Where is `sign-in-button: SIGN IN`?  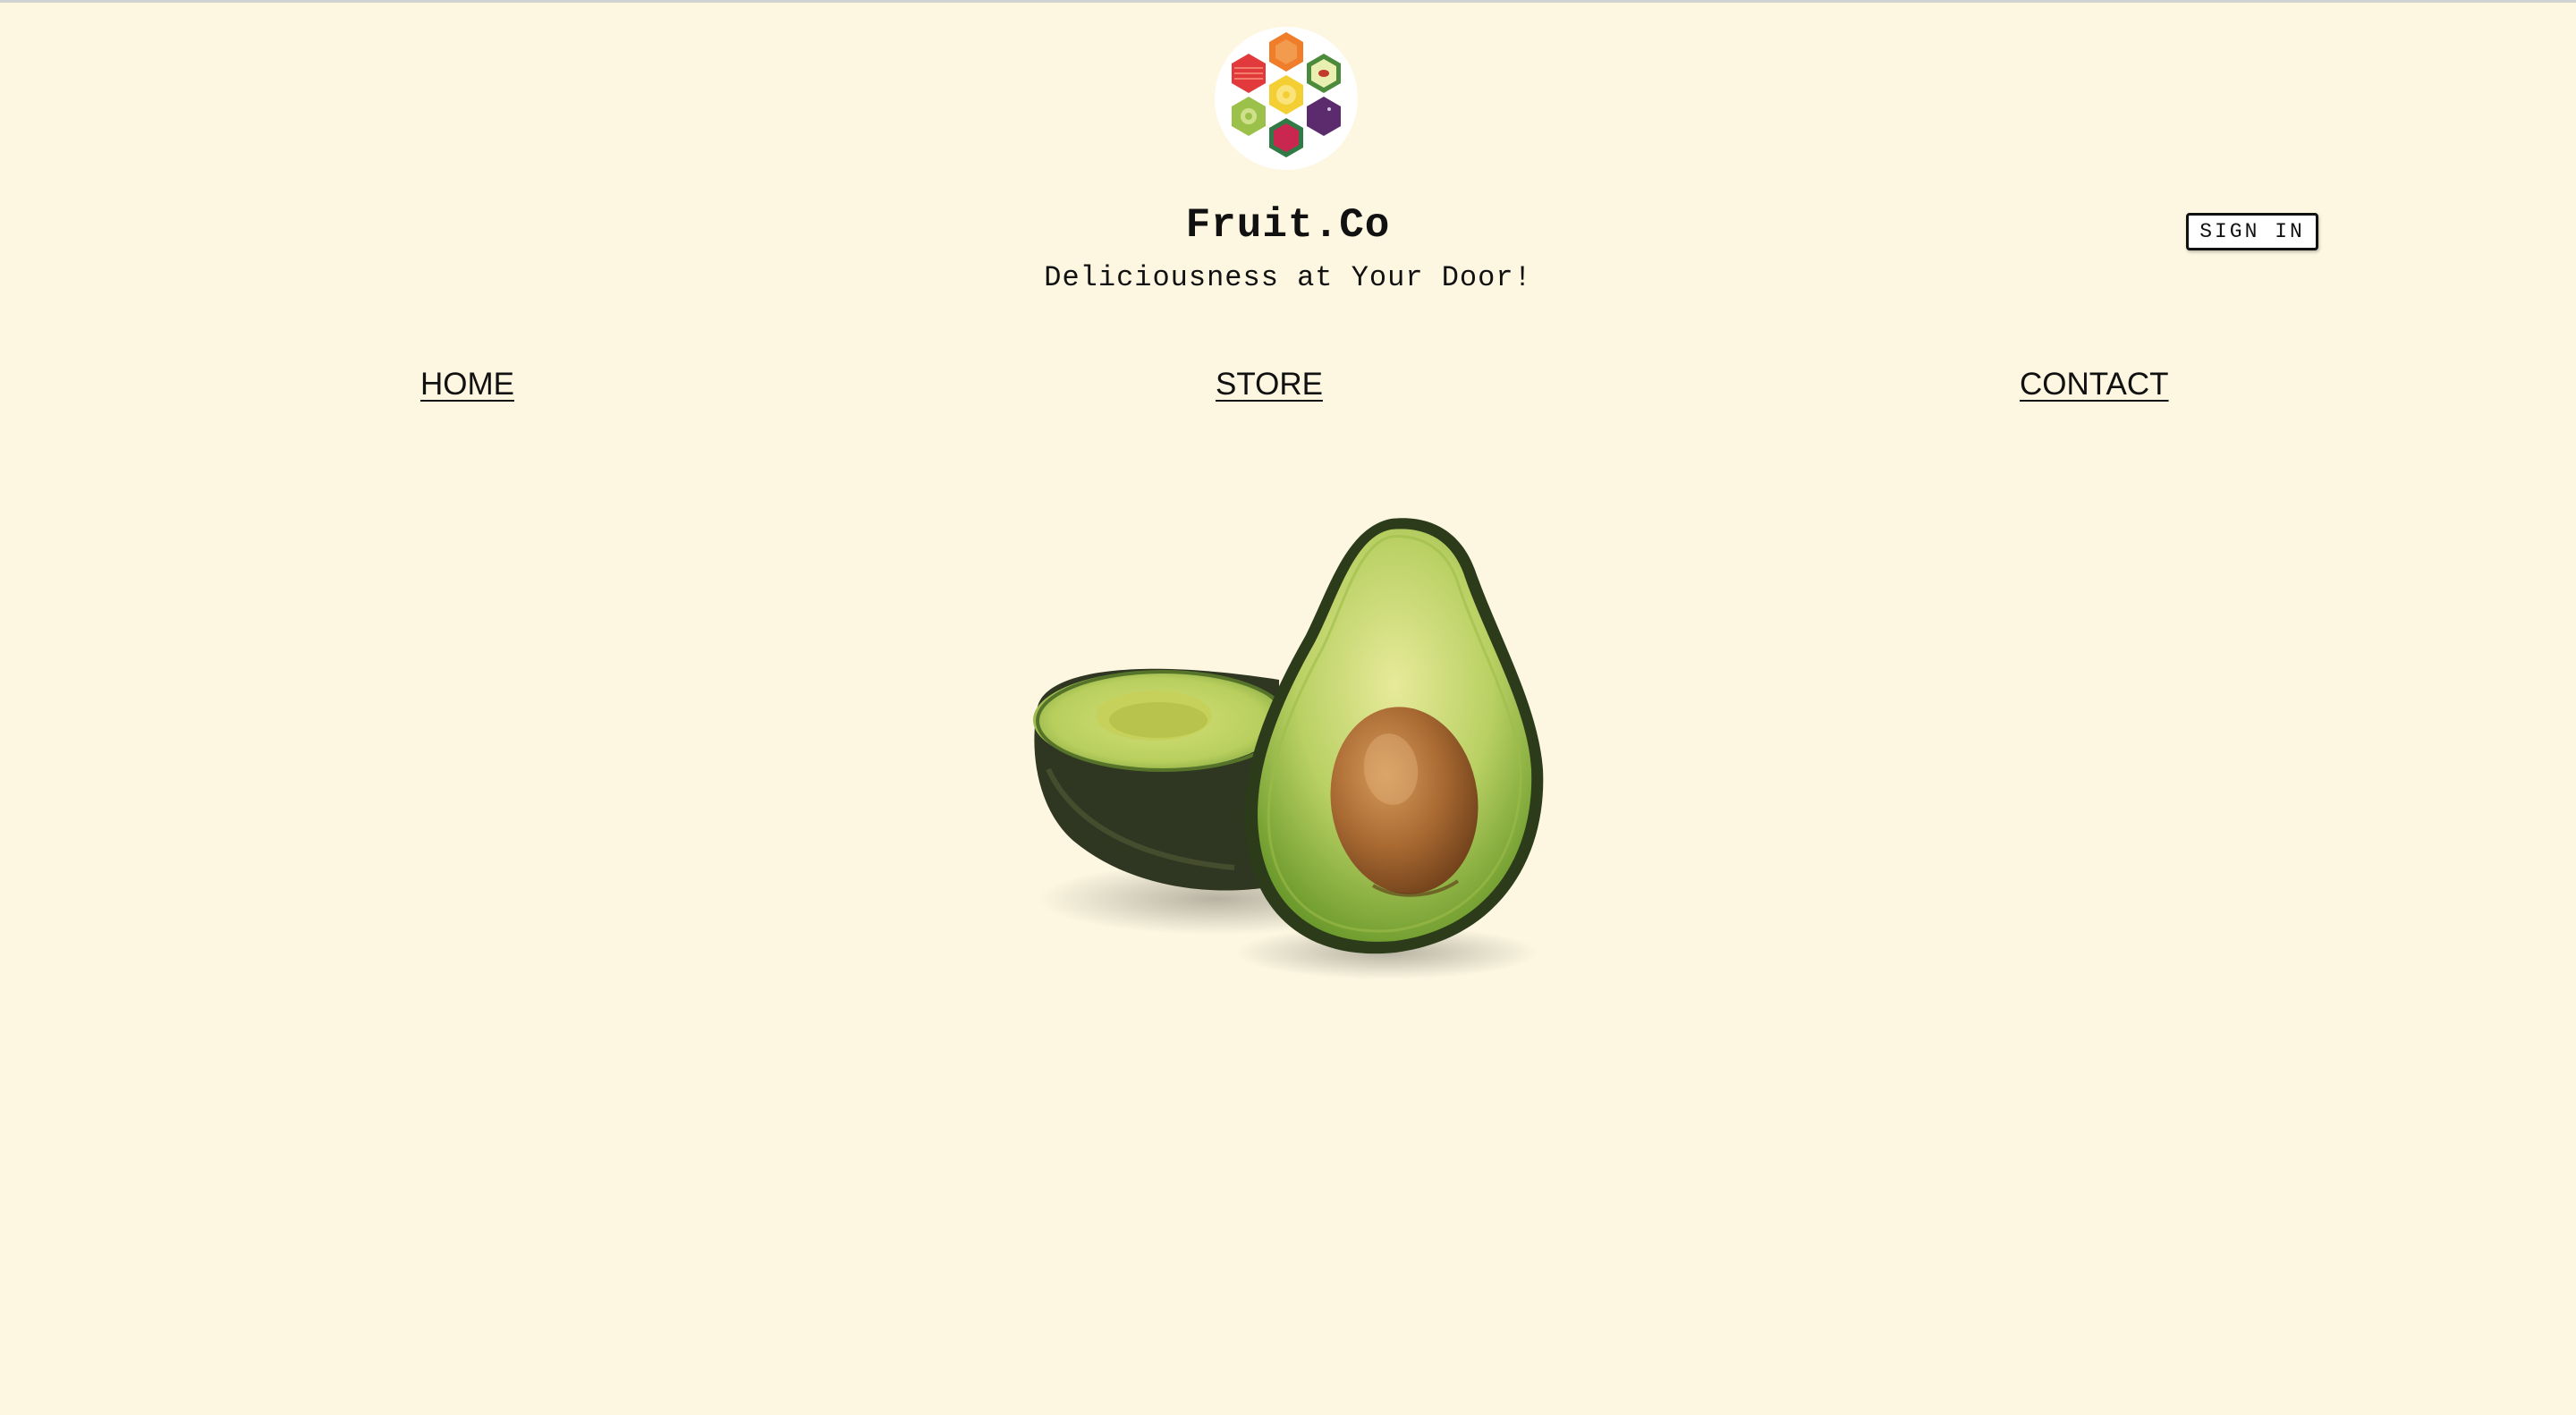 sign-in-button: SIGN IN is located at coordinates (2252, 231).